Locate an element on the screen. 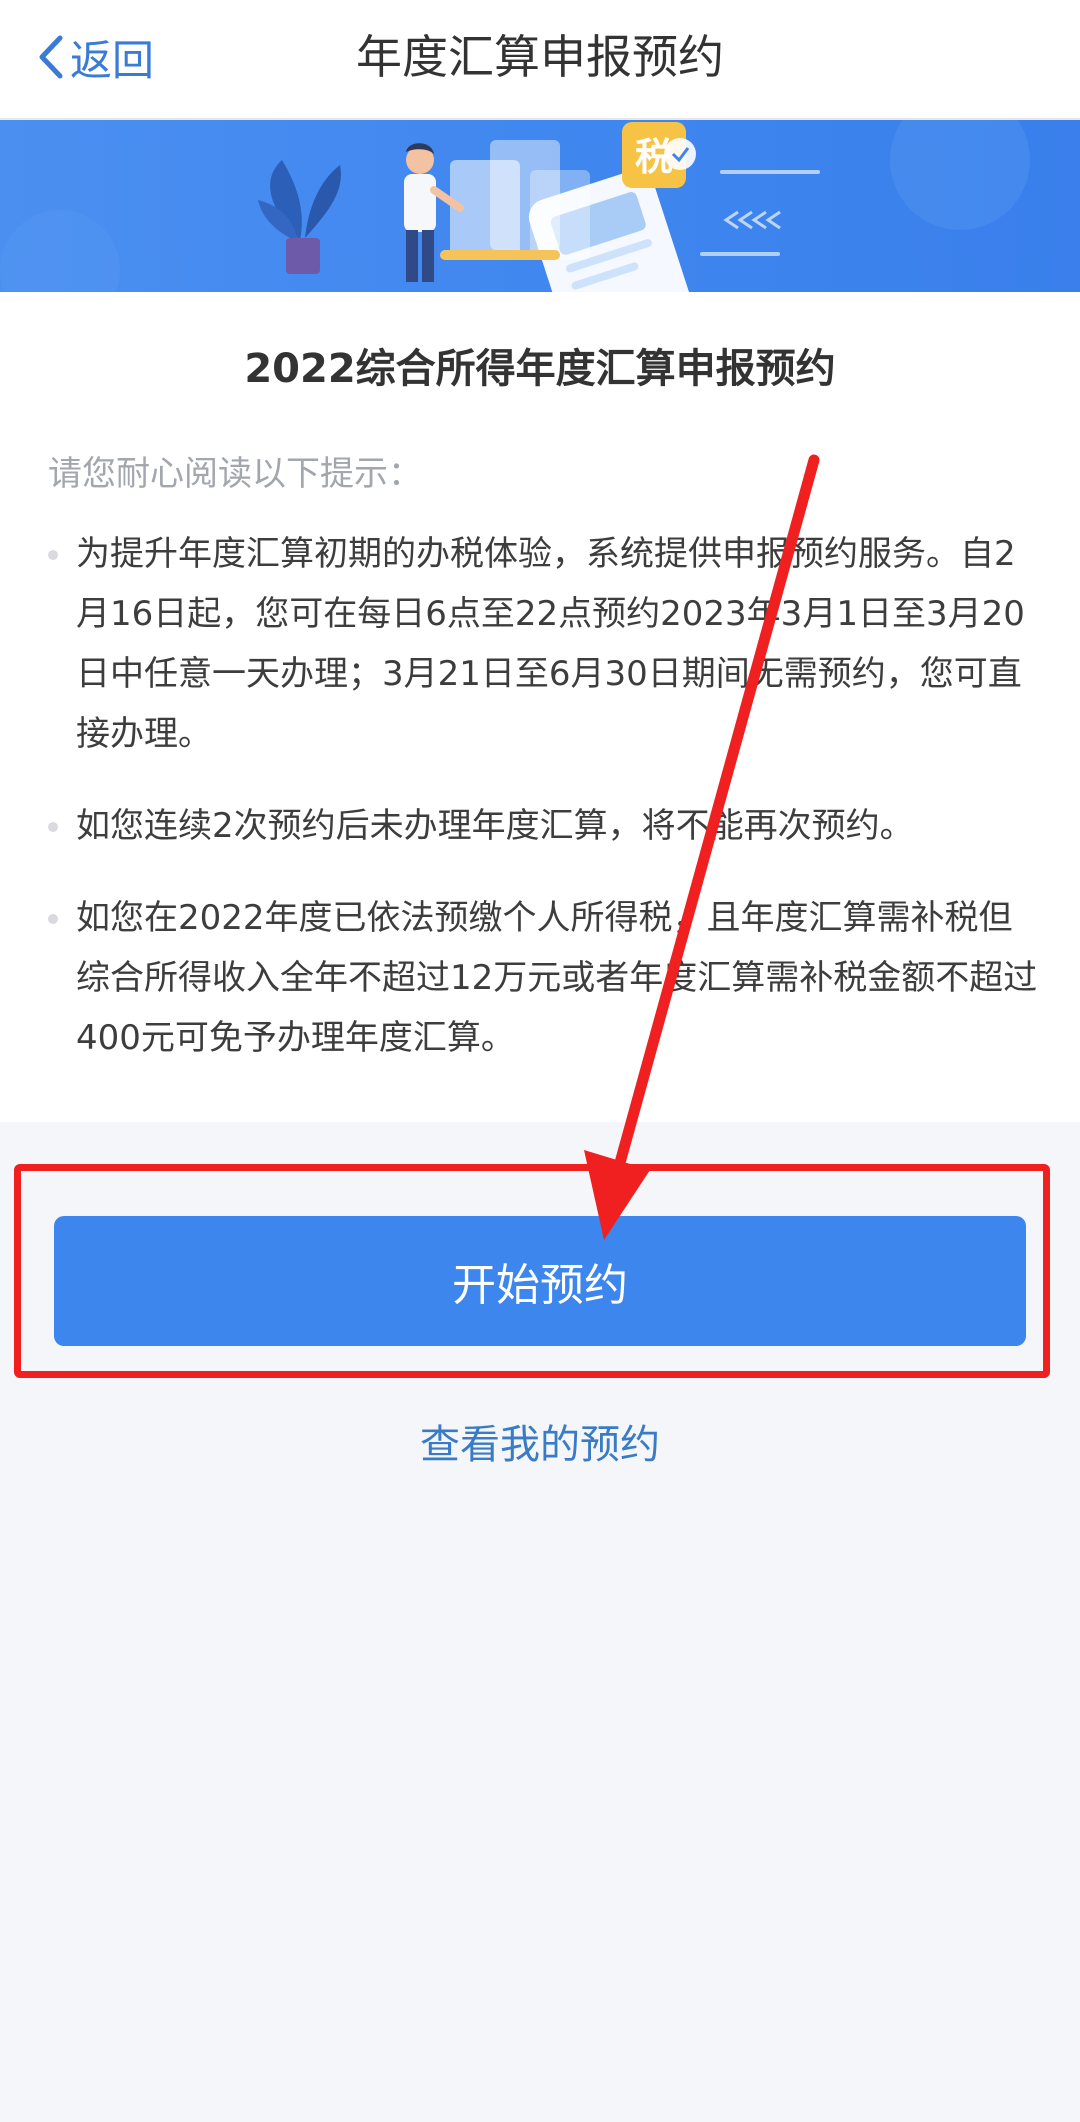  card-title: 2022综合所得年度汇算申报预约 is located at coordinates (540, 369).